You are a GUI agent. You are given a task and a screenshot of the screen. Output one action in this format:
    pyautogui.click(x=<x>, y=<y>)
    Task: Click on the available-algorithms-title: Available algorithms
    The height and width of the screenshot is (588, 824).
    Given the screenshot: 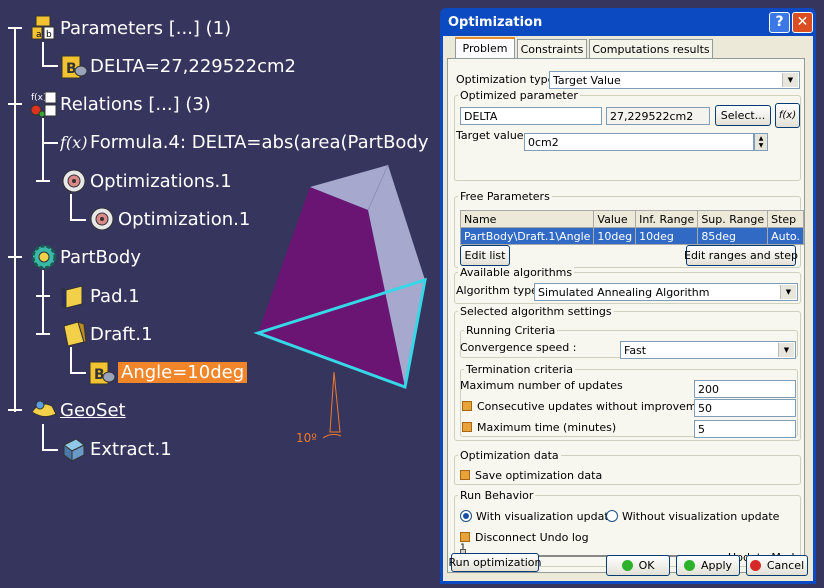 What is the action you would take?
    pyautogui.click(x=516, y=272)
    